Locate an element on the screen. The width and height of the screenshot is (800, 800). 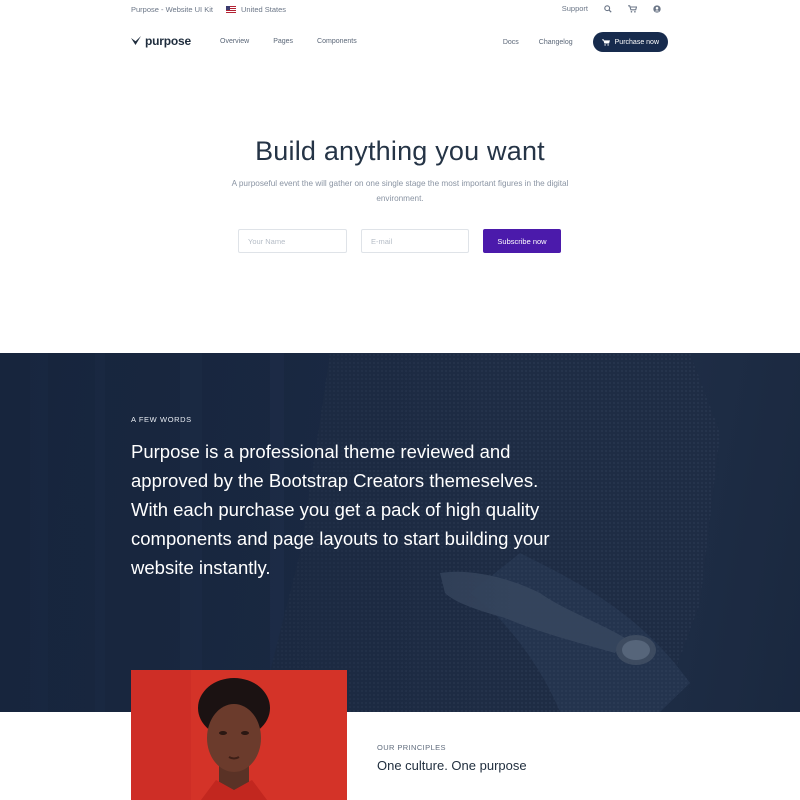
brand: purpose is located at coordinates (161, 41).